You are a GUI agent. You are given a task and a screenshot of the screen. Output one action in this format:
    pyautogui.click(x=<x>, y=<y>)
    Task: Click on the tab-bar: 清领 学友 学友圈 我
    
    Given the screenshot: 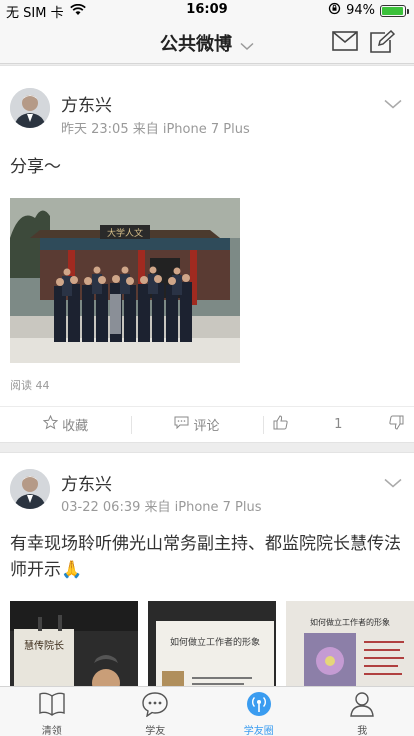 What is the action you would take?
    pyautogui.click(x=207, y=711)
    